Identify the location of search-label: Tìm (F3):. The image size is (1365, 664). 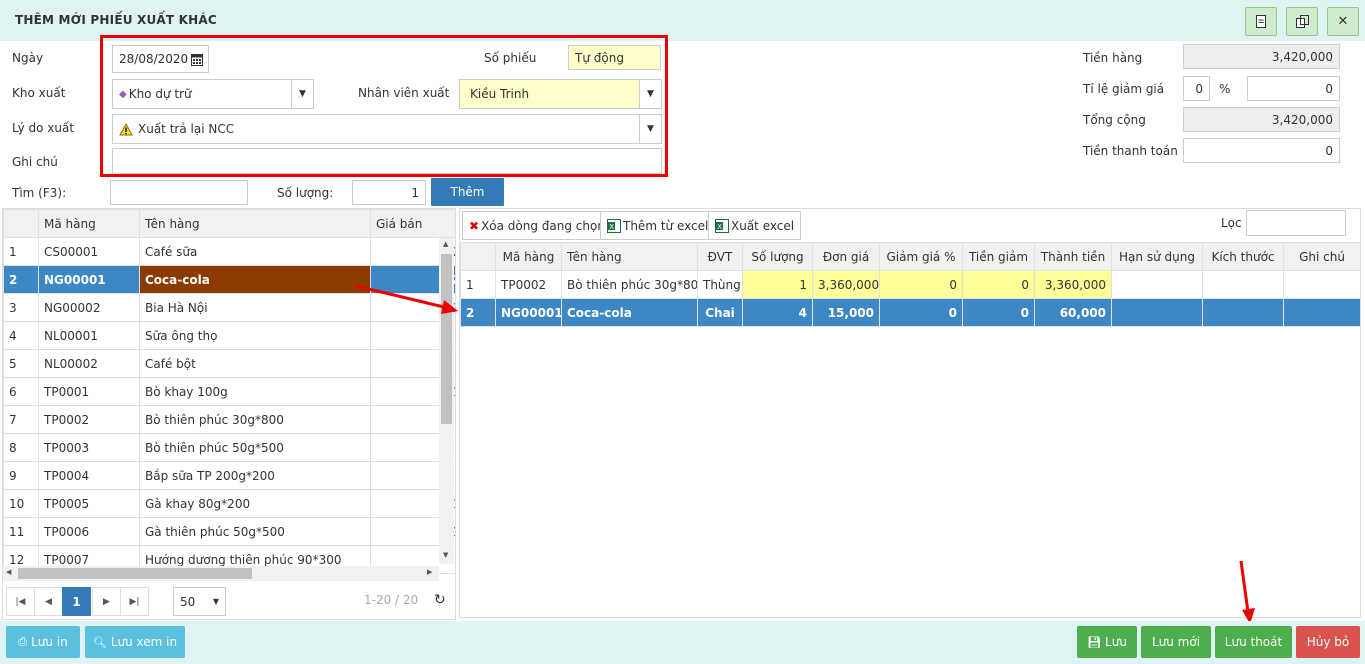
(39, 193).